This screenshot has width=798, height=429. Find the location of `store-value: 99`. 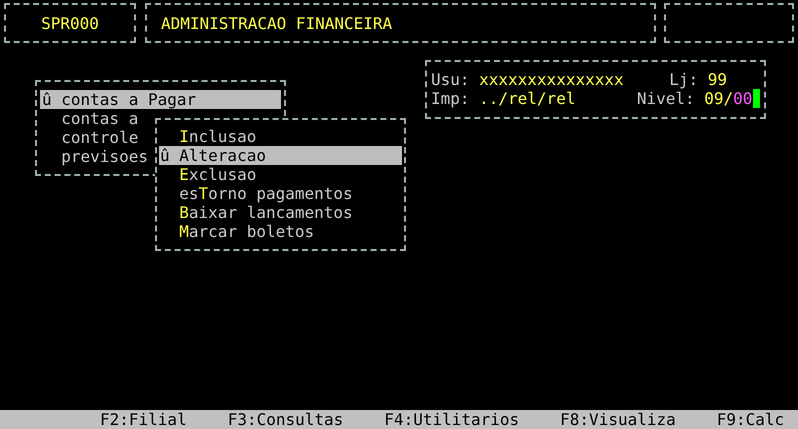

store-value: 99 is located at coordinates (717, 79).